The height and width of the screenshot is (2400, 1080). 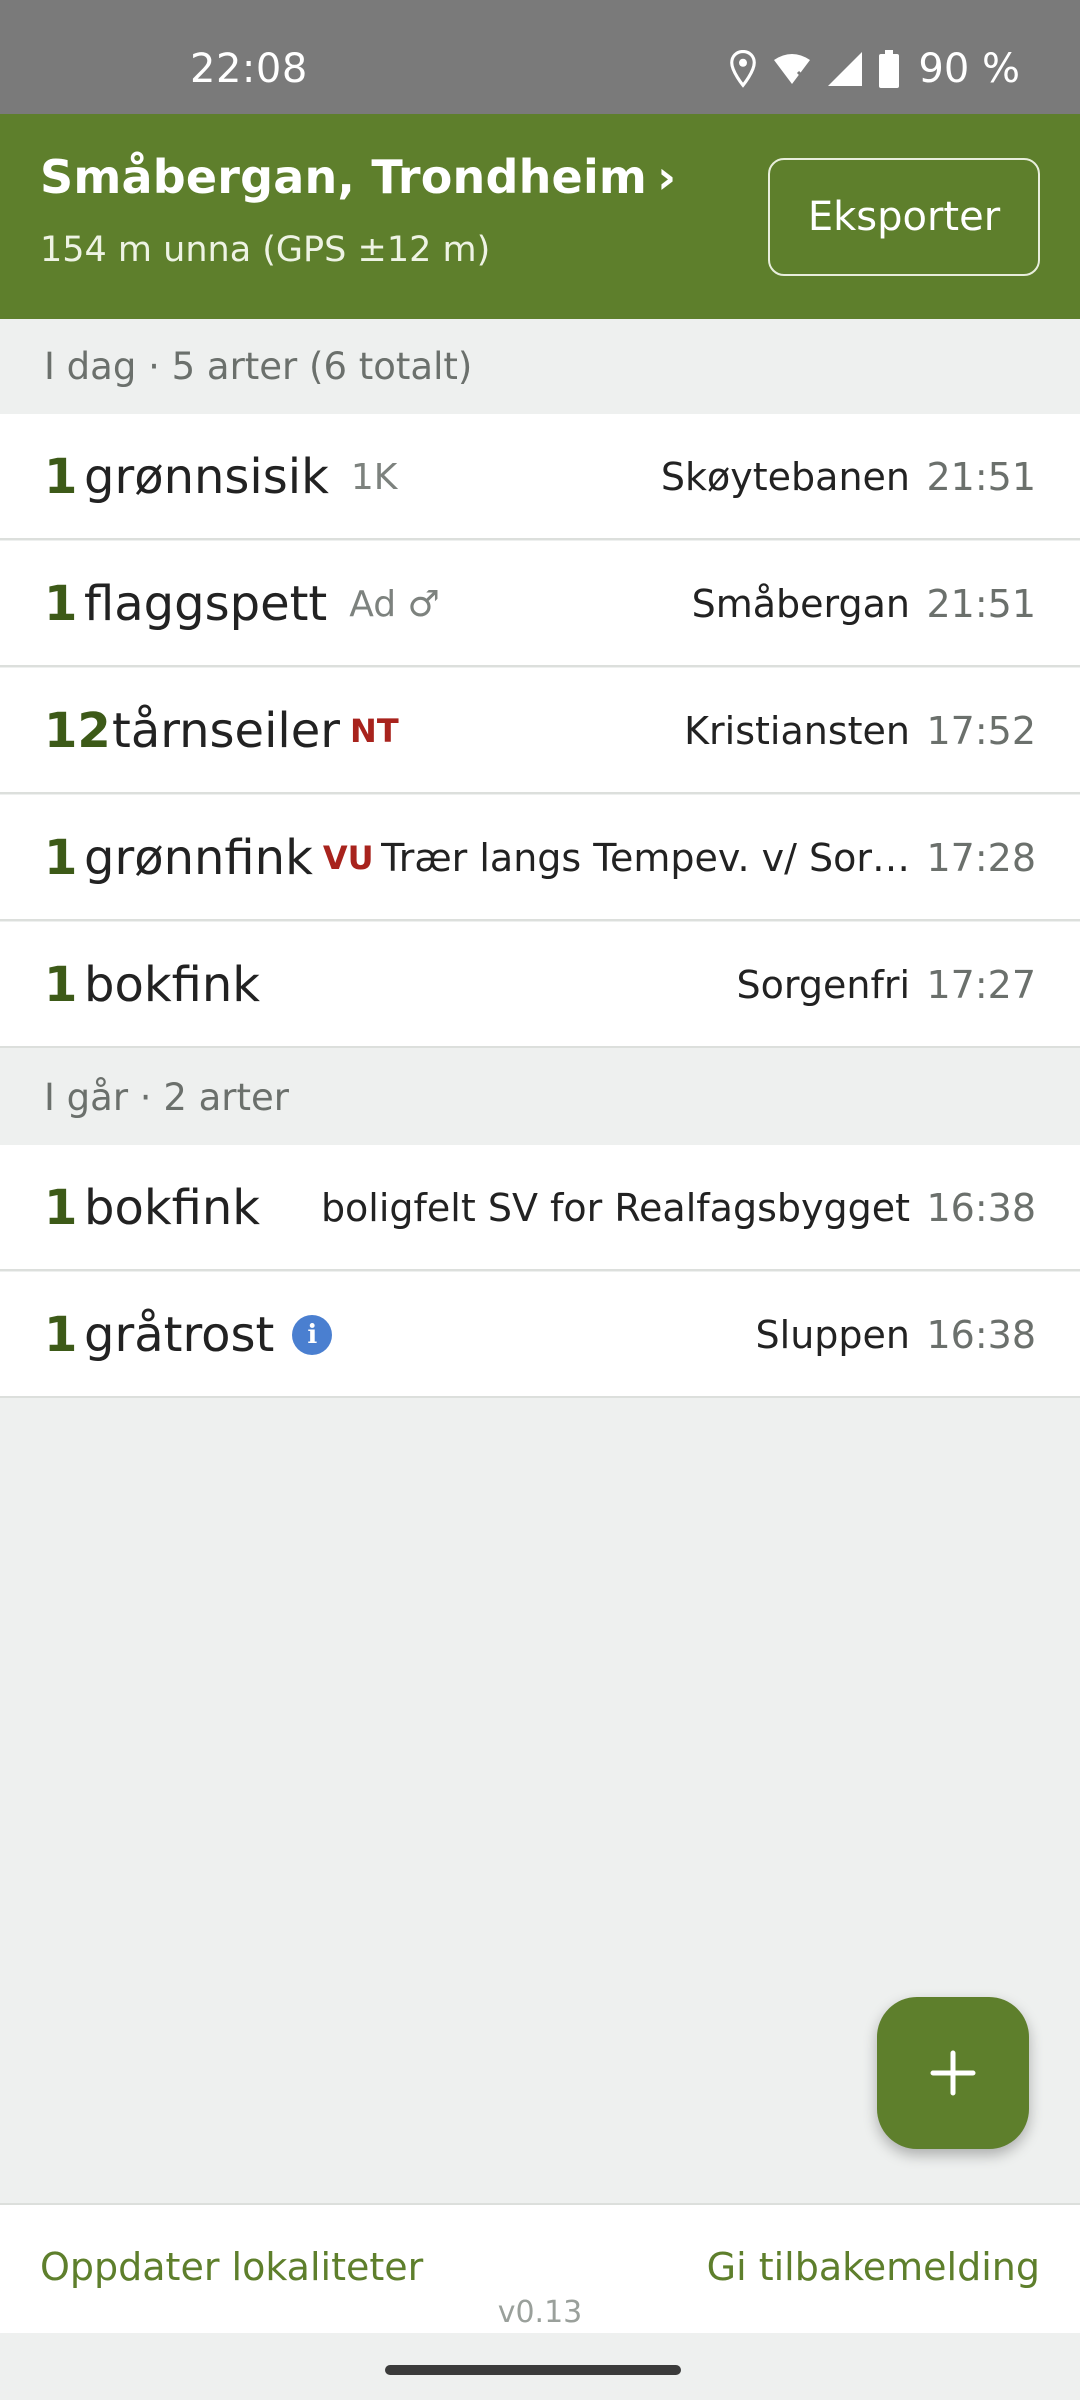 What do you see at coordinates (231, 2267) in the screenshot?
I see `update-localities-link: Oppdater lokaliteter` at bounding box center [231, 2267].